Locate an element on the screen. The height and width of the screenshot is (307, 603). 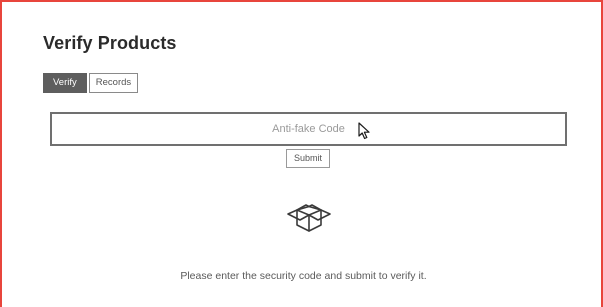
tab-verify: Verify is located at coordinates (65, 83).